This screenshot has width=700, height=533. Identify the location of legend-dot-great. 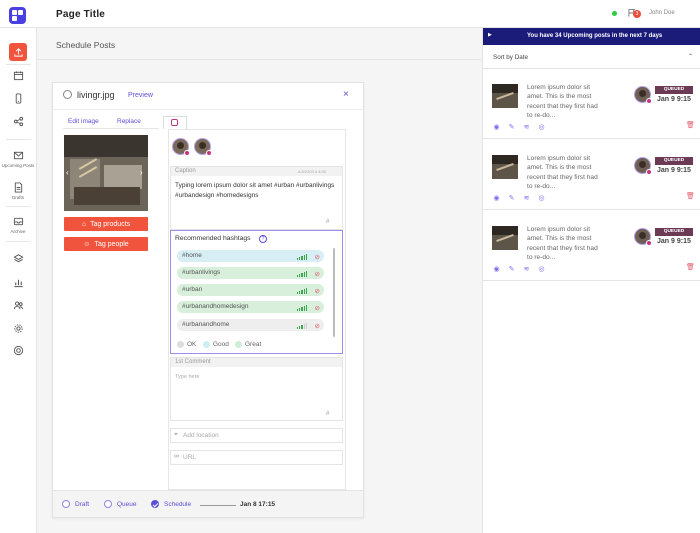
(238, 344).